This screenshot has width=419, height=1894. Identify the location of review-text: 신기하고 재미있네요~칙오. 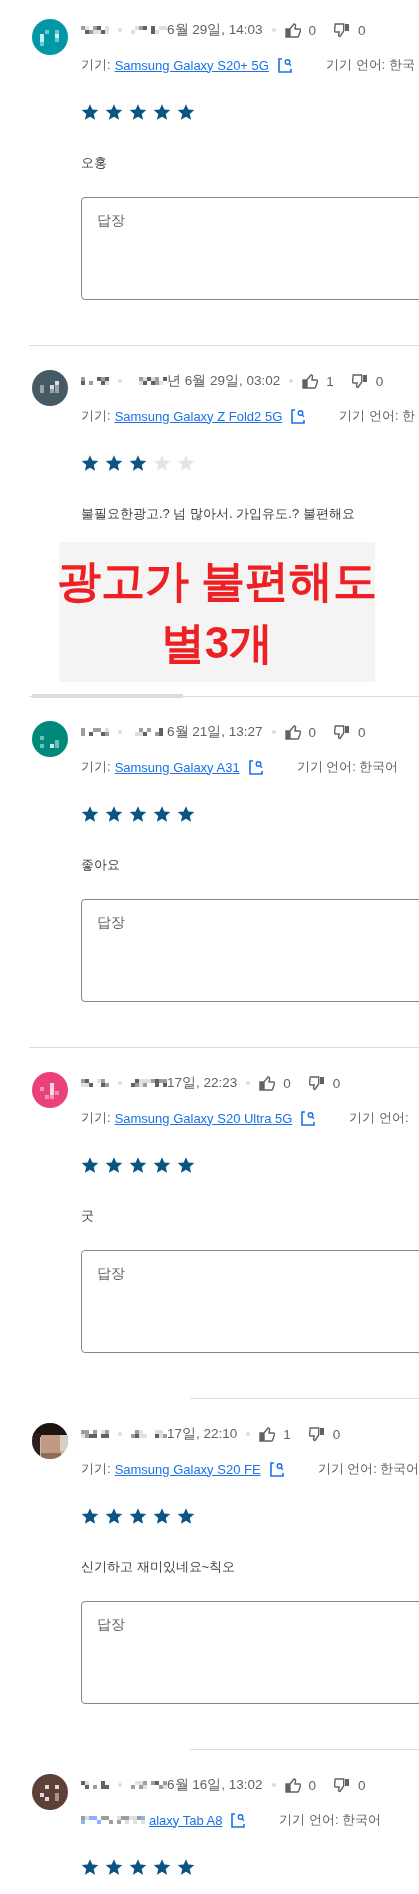
(159, 1567).